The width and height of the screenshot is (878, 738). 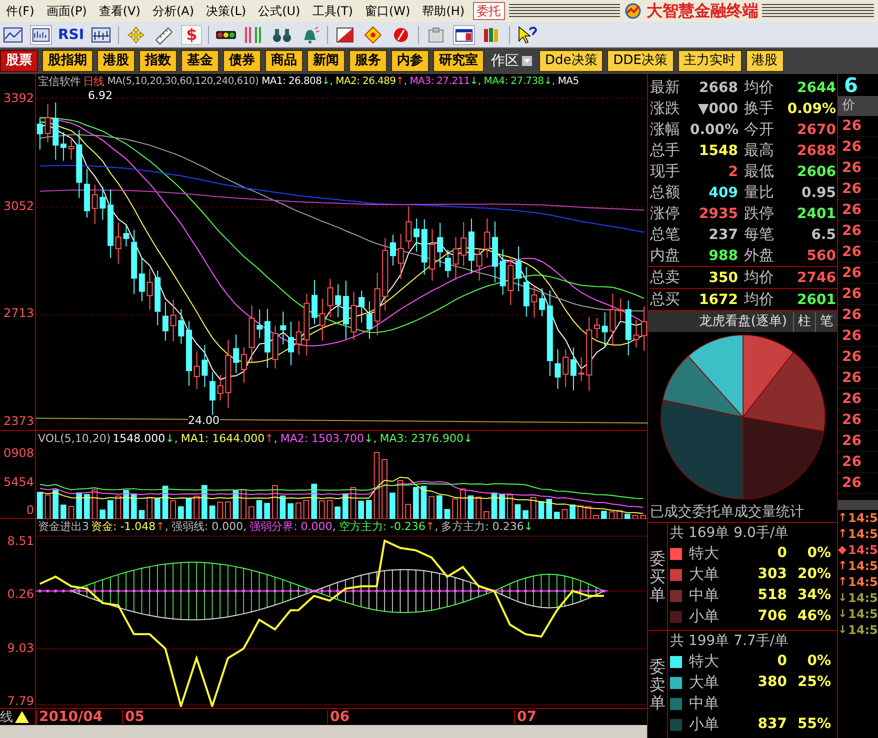 What do you see at coordinates (19, 61) in the screenshot?
I see `market-tab: 股票` at bounding box center [19, 61].